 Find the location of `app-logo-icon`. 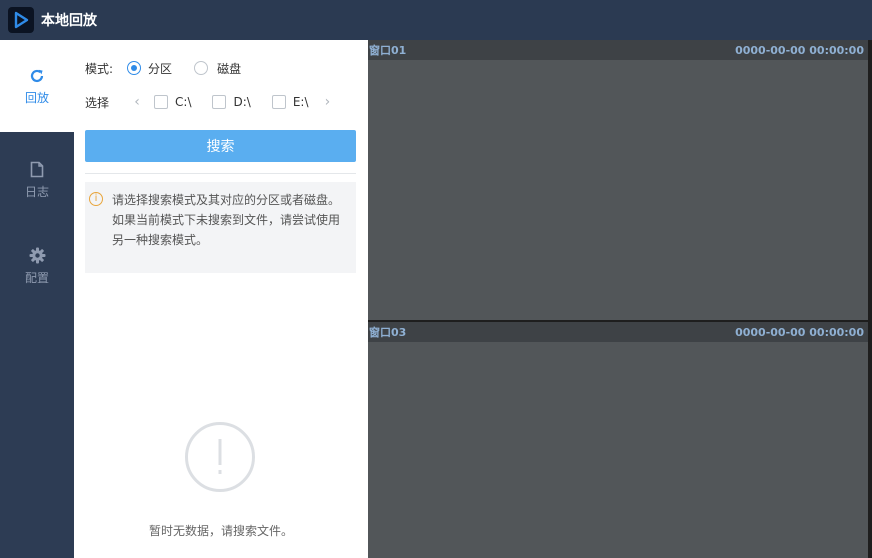

app-logo-icon is located at coordinates (21, 20).